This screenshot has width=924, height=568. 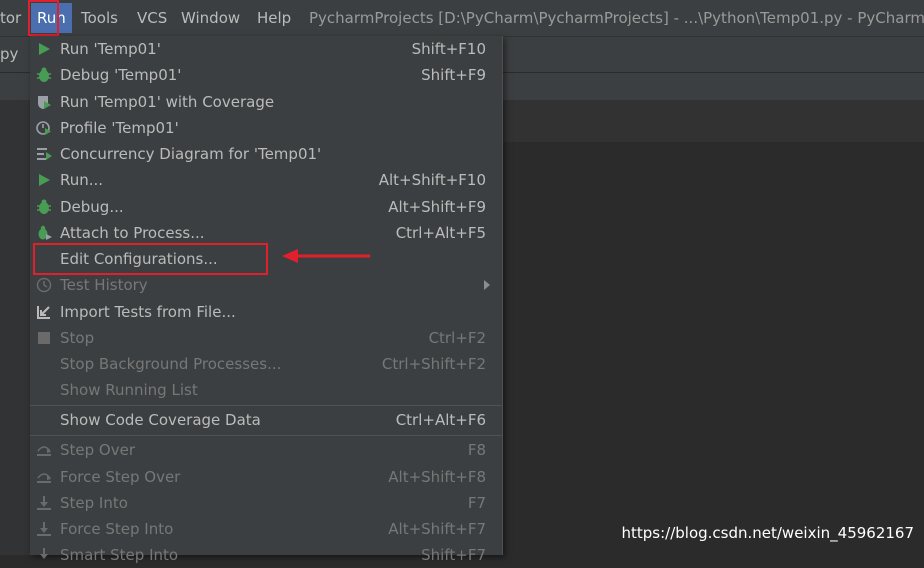 What do you see at coordinates (326, 256) in the screenshot?
I see `annotation-arrow-icon` at bounding box center [326, 256].